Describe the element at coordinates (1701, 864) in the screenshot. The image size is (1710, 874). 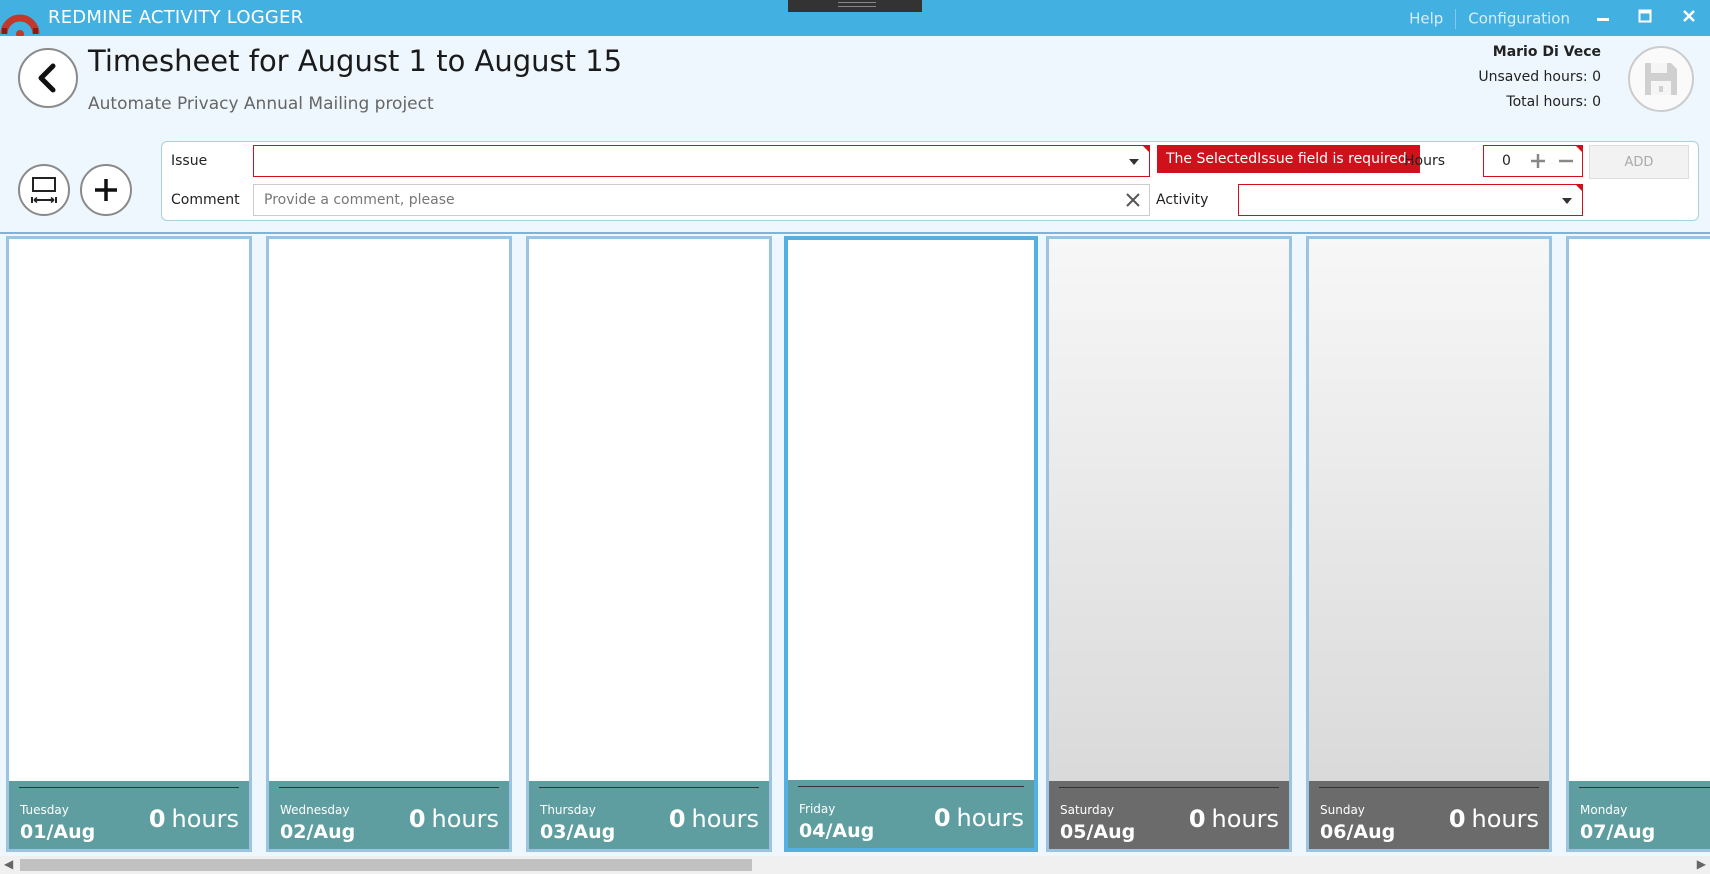
I see `scroll-right-icon: ▶` at that location.